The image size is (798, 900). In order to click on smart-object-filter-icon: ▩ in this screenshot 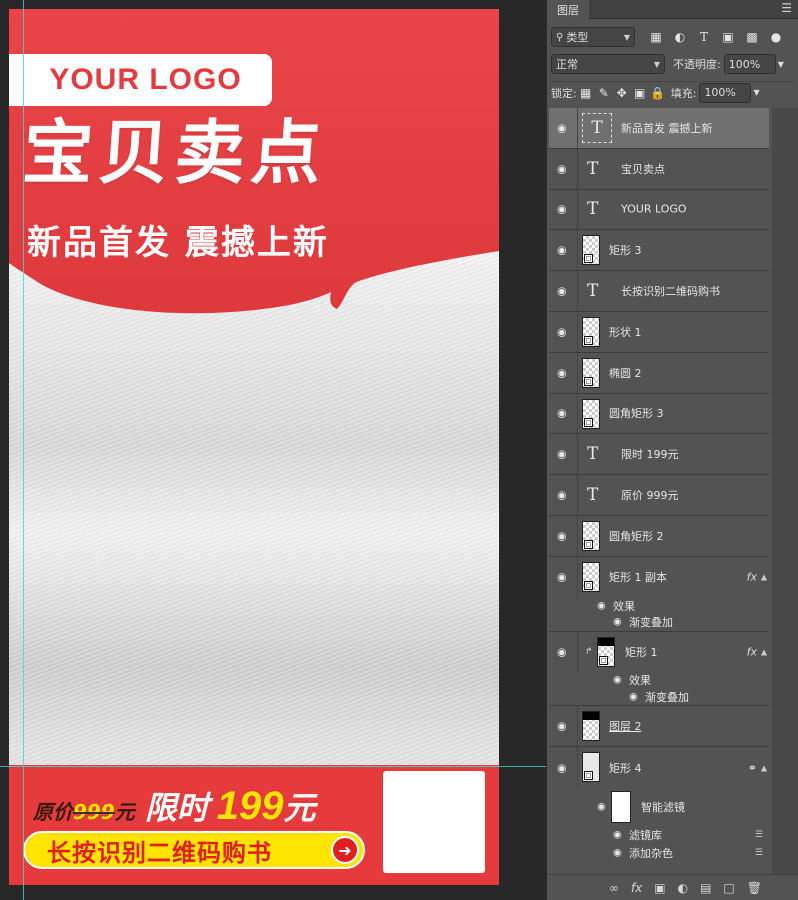, I will do `click(752, 37)`.